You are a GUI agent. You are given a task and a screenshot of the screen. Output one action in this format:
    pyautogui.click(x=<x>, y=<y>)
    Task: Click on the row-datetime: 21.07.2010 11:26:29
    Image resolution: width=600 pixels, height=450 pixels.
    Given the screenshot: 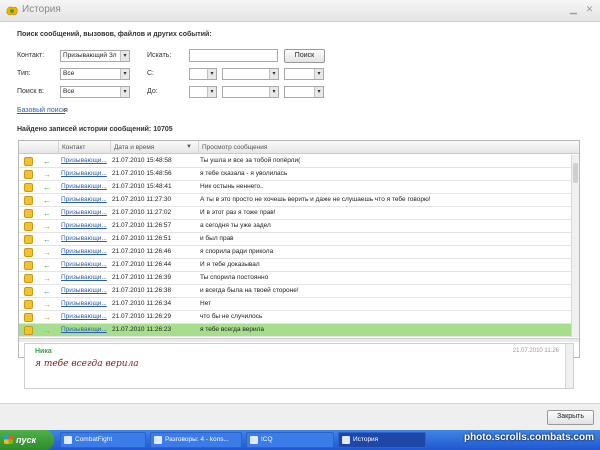 What is the action you would take?
    pyautogui.click(x=142, y=316)
    